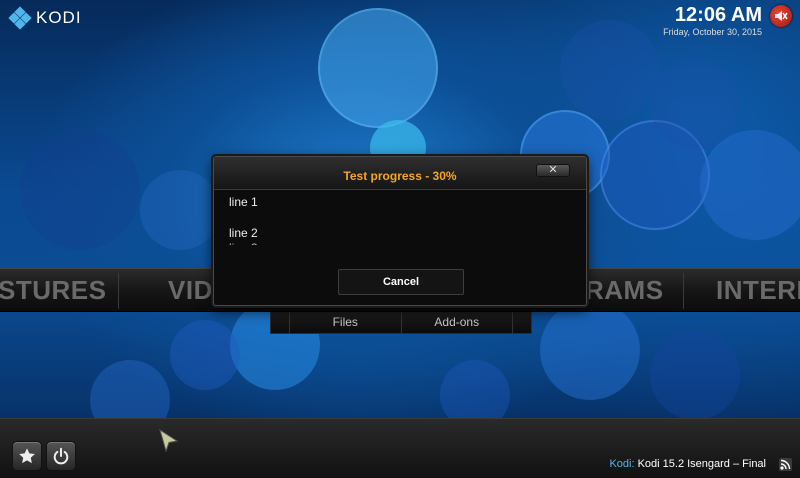 This screenshot has height=478, width=800. I want to click on dialog-line-1: line 1, so click(243, 202).